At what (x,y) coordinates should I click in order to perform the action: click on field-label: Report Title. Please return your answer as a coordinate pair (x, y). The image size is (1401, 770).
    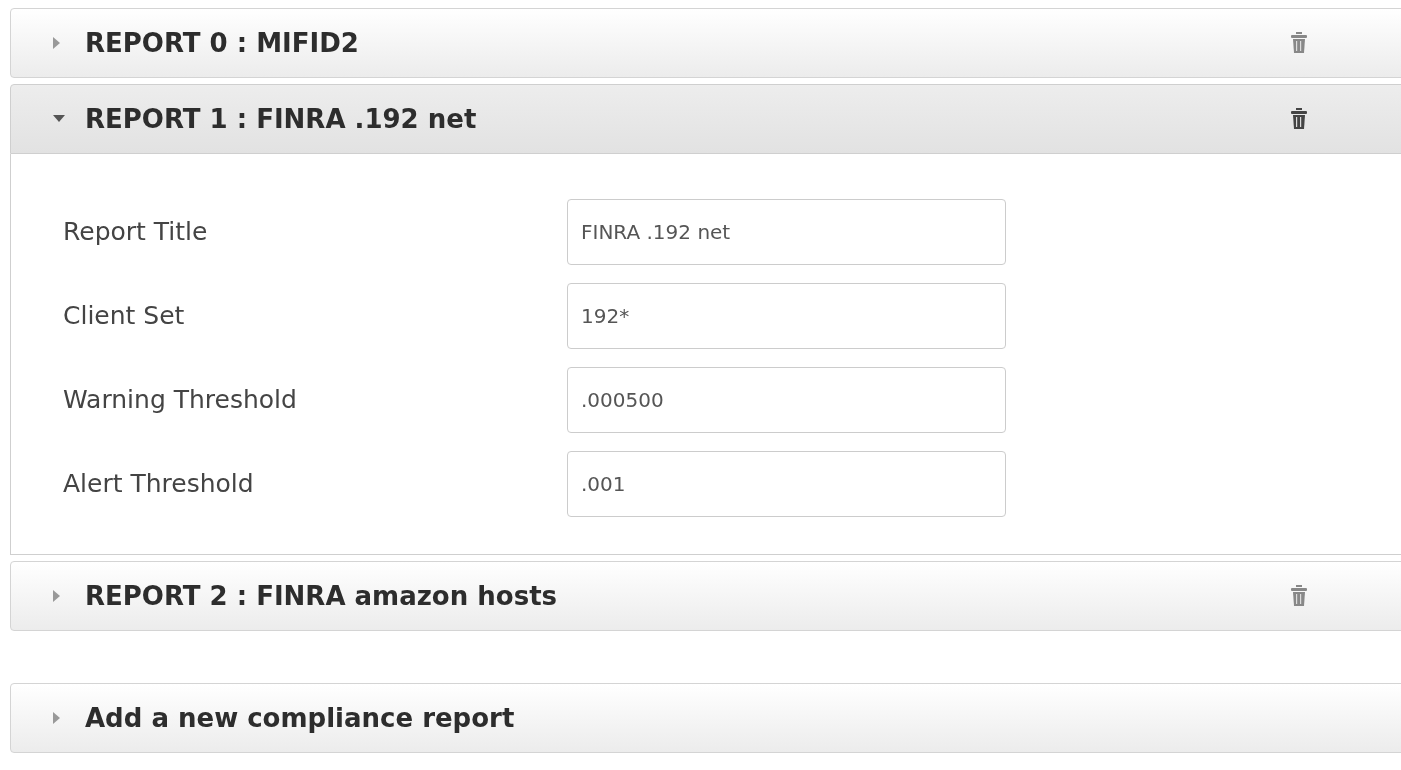
    Looking at the image, I should click on (135, 232).